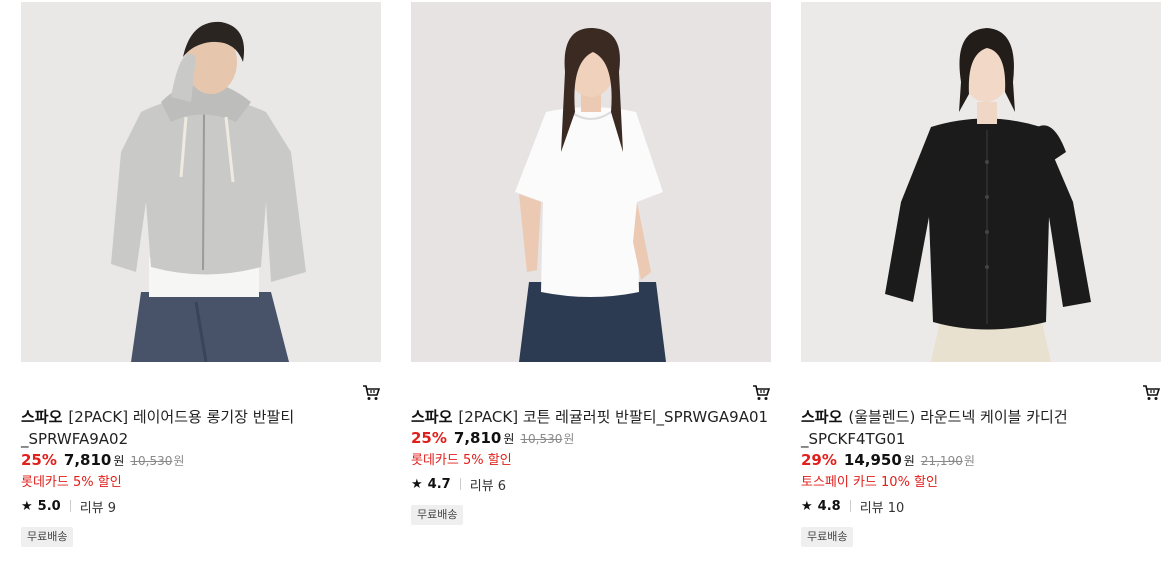 The height and width of the screenshot is (563, 1174). Describe the element at coordinates (853, 439) in the screenshot. I see `product-code: _SPCKF4TG01` at that location.